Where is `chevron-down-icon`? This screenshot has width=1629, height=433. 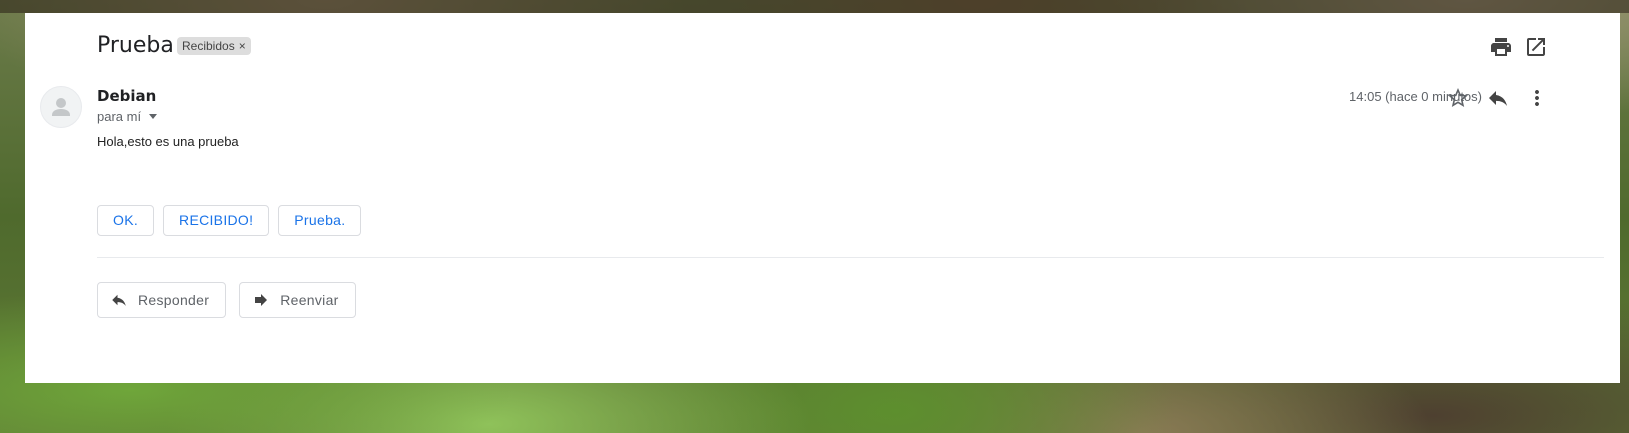
chevron-down-icon is located at coordinates (153, 116).